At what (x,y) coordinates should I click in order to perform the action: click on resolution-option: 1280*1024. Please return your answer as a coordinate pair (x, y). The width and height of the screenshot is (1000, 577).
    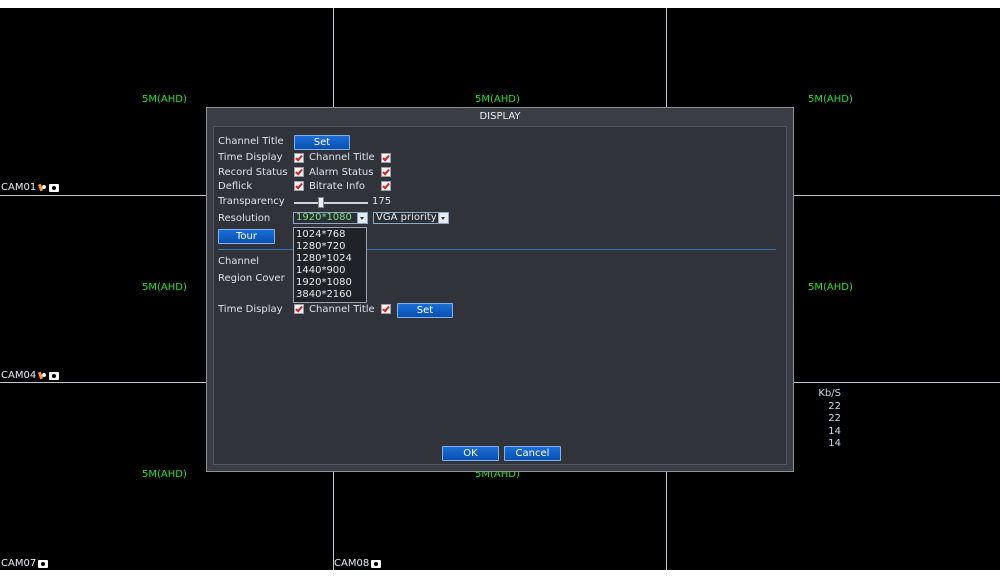
    Looking at the image, I should click on (324, 259).